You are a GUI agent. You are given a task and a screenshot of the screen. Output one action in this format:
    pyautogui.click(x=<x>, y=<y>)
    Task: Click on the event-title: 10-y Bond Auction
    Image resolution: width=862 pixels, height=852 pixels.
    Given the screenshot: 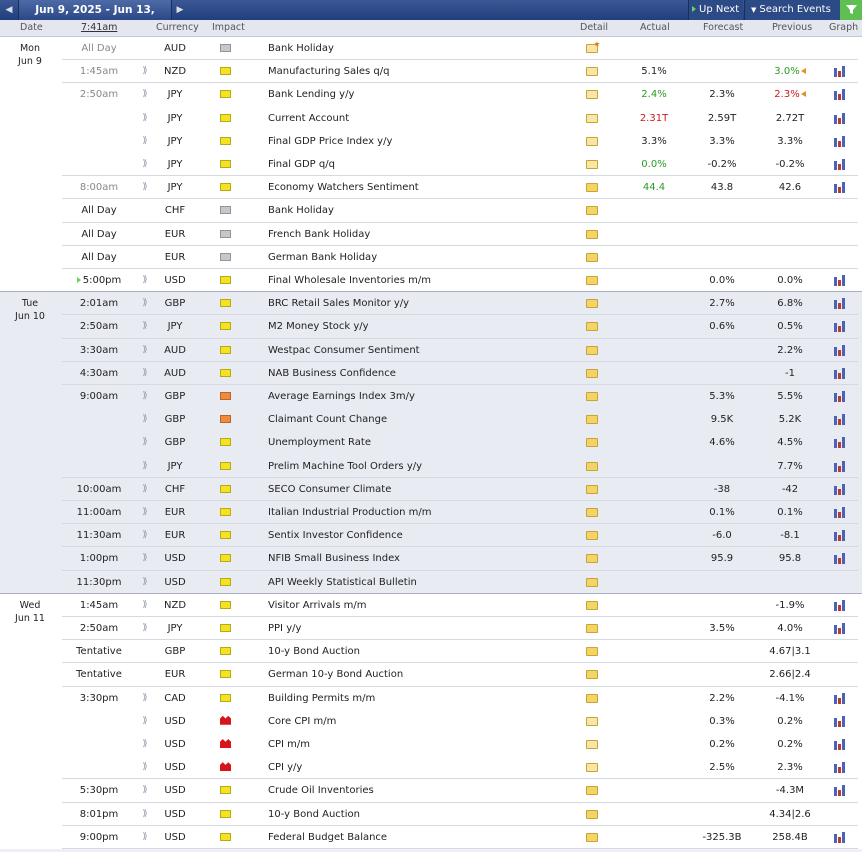 What is the action you would take?
    pyautogui.click(x=418, y=651)
    